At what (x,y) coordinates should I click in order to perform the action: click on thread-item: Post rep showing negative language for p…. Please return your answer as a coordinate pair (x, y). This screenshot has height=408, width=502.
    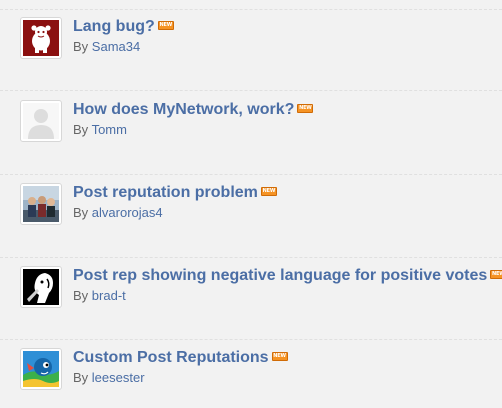
    Looking at the image, I should click on (251, 296).